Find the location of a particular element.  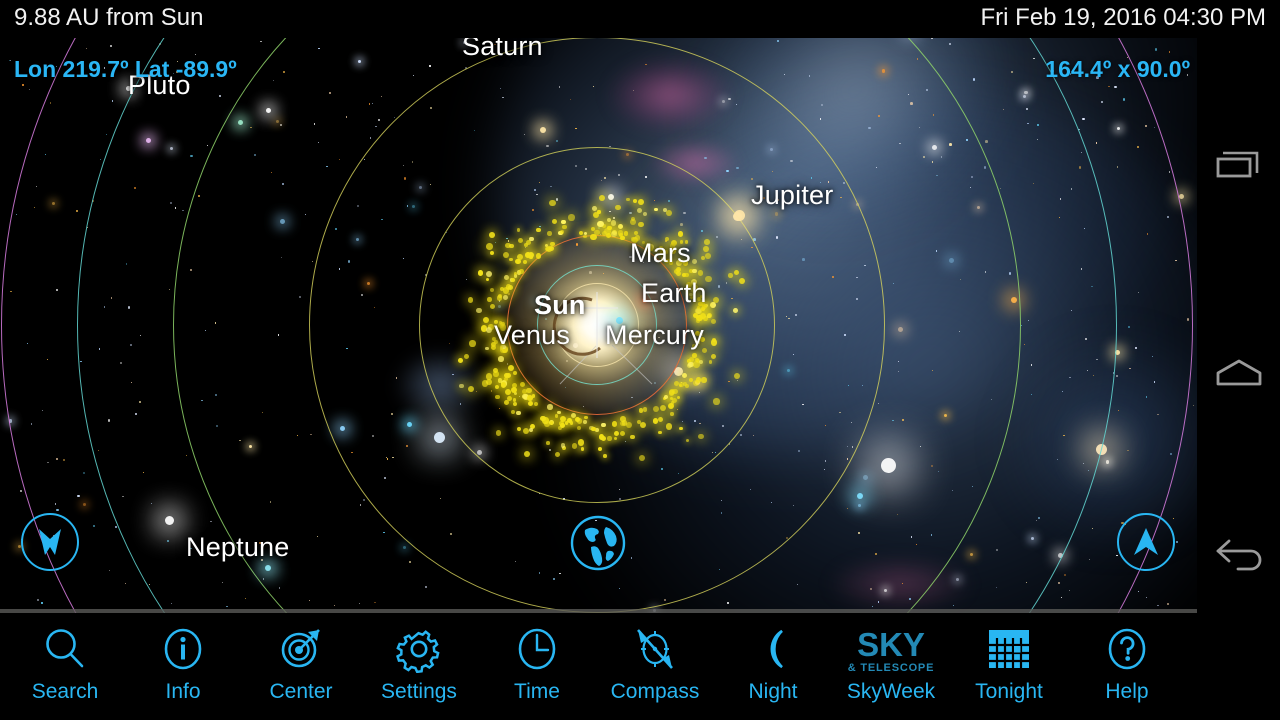

moon-icon is located at coordinates (773, 651).